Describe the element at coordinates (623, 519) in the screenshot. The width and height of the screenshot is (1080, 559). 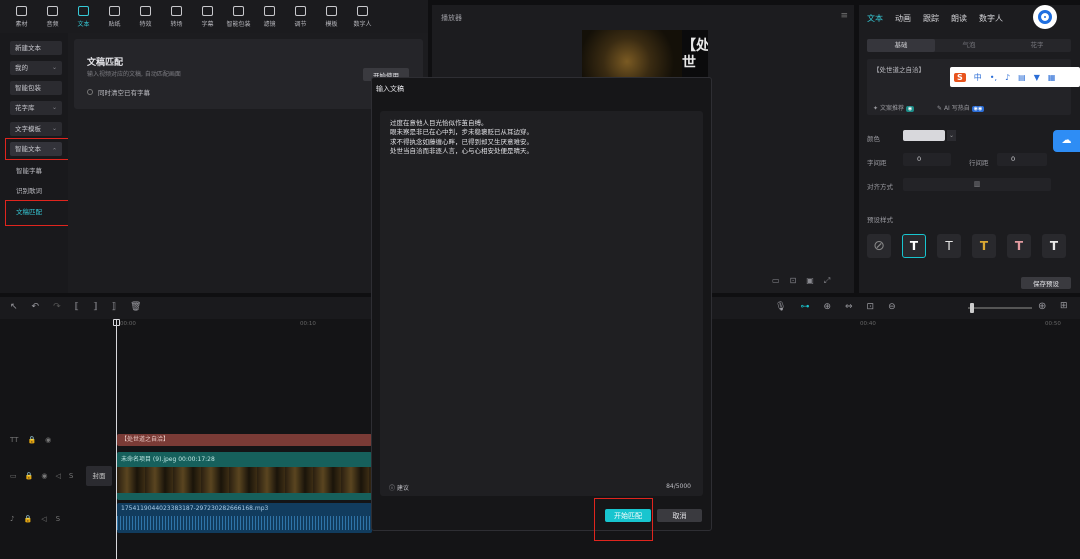
I see `highlight-box-start-match` at that location.